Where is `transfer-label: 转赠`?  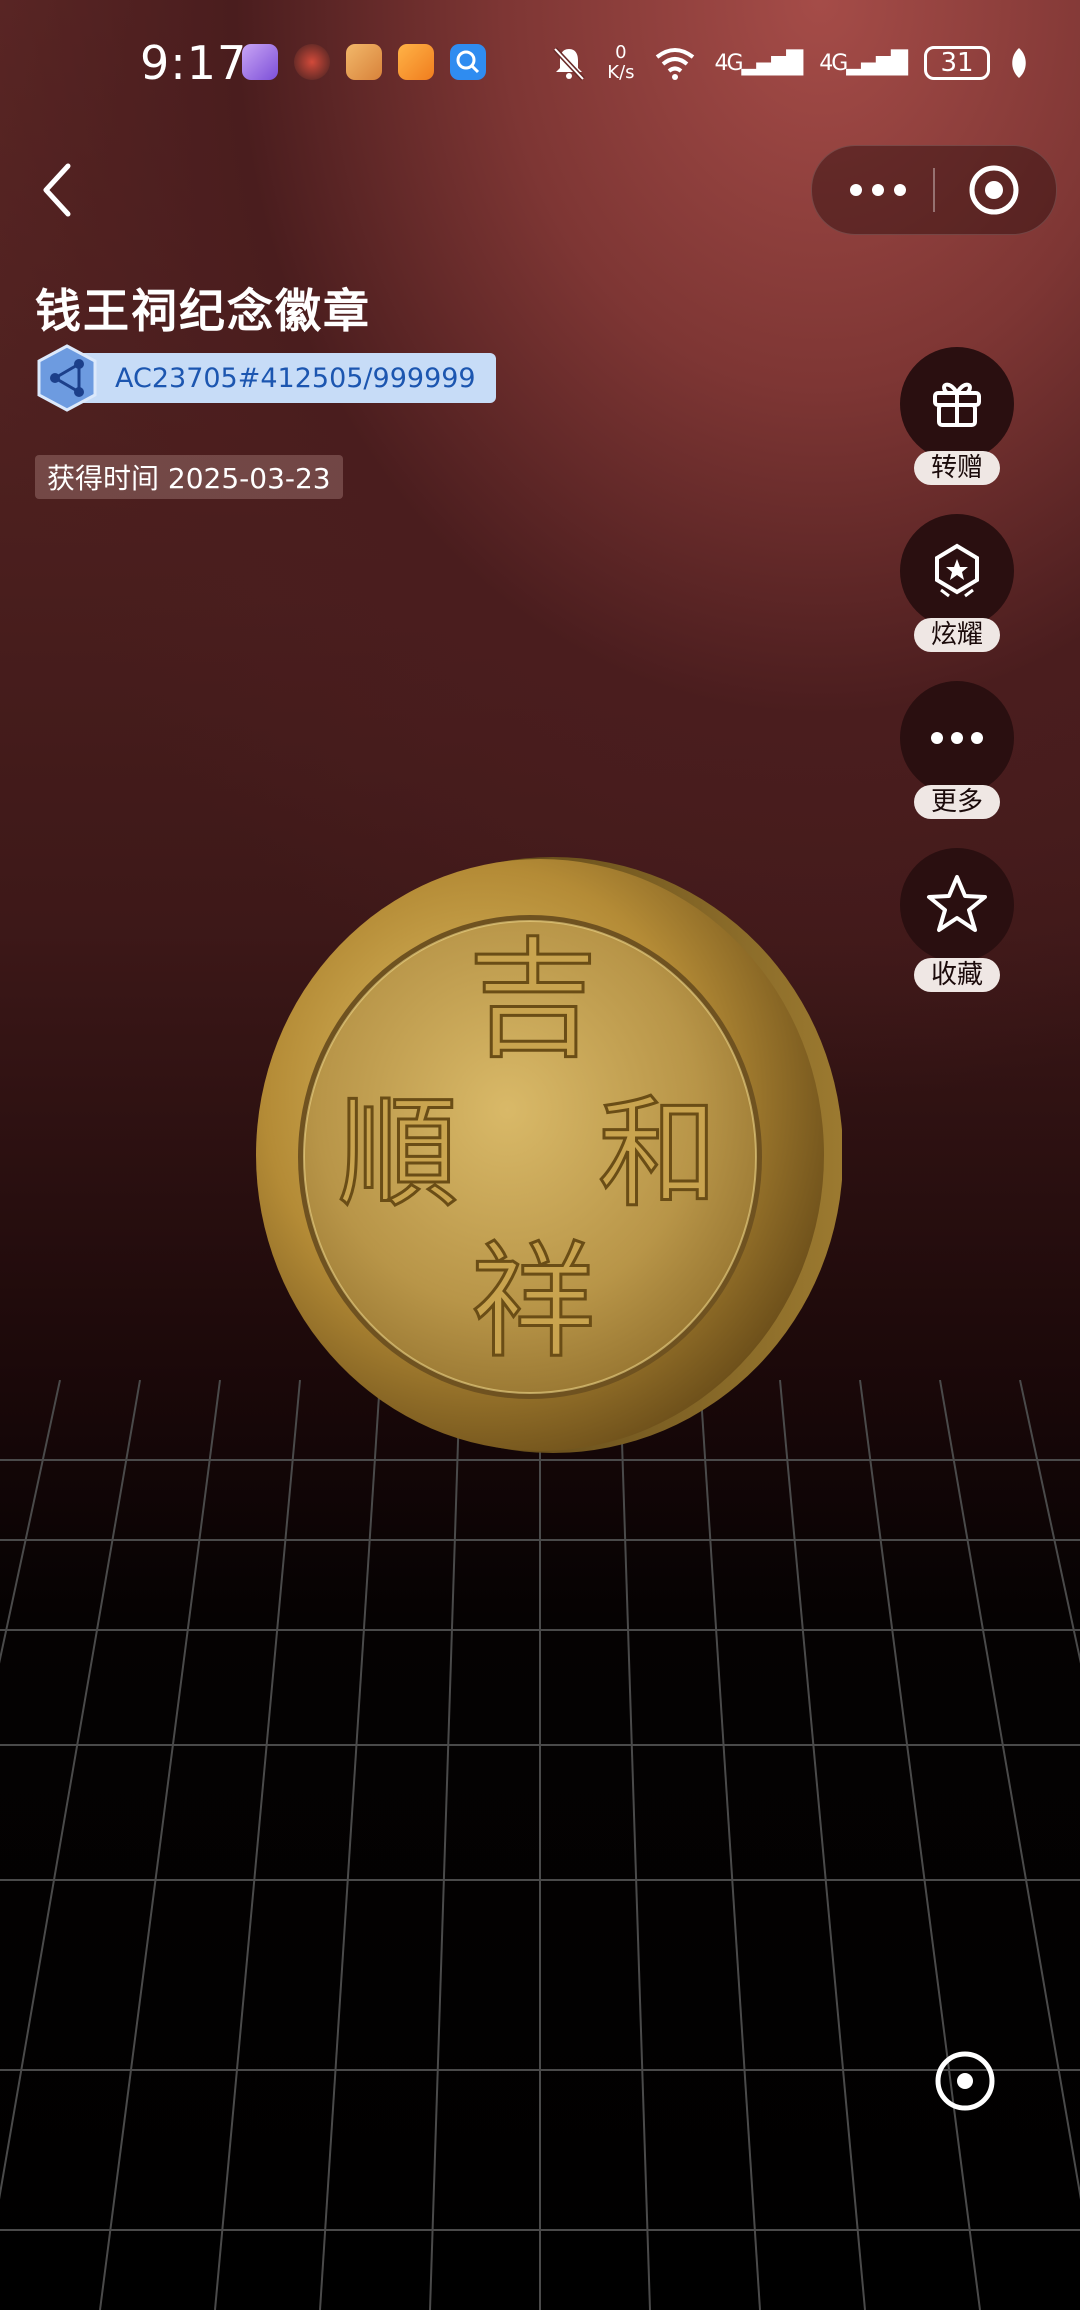 transfer-label: 转赠 is located at coordinates (957, 468).